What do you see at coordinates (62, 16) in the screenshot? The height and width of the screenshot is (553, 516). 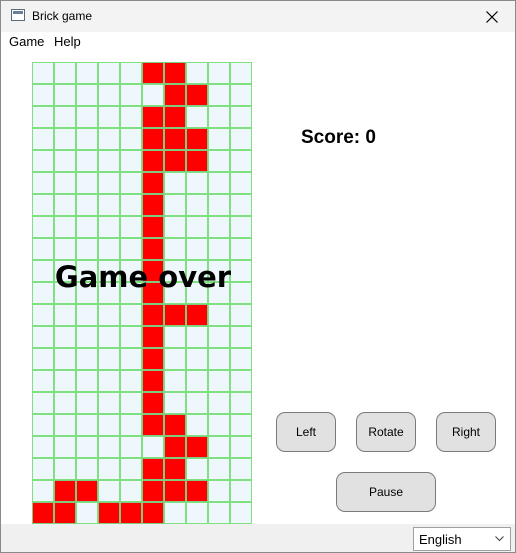 I see `window-title: Brick game` at bounding box center [62, 16].